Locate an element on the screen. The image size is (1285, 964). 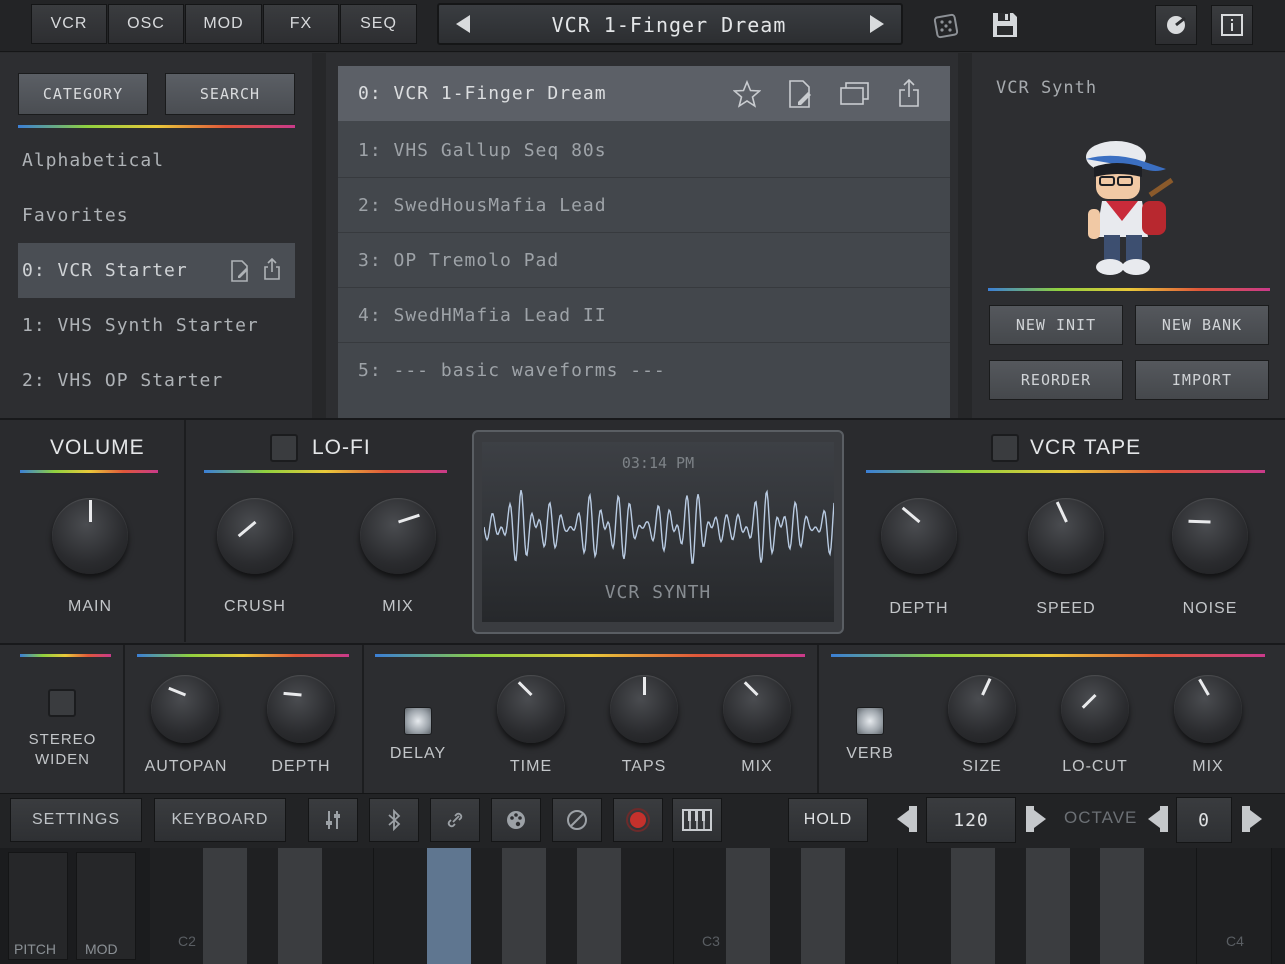
list-item-alphabetical: Alphabetical is located at coordinates (156, 160).